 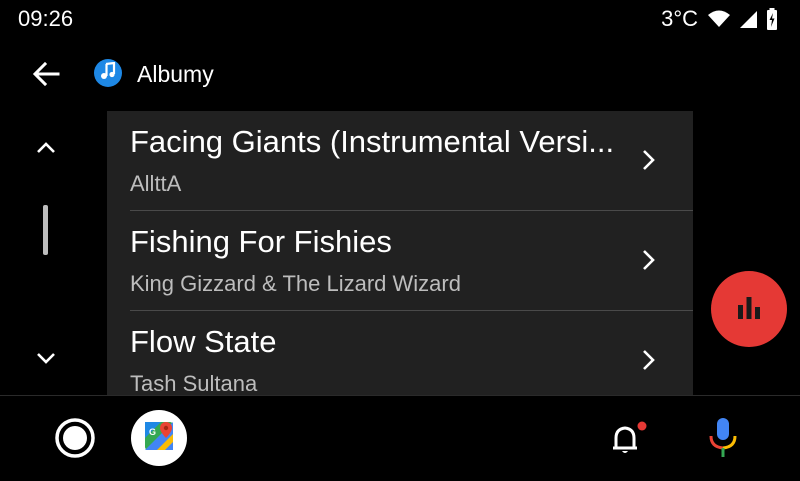 What do you see at coordinates (261, 241) in the screenshot?
I see `list-item-title: Fishing For Fishies` at bounding box center [261, 241].